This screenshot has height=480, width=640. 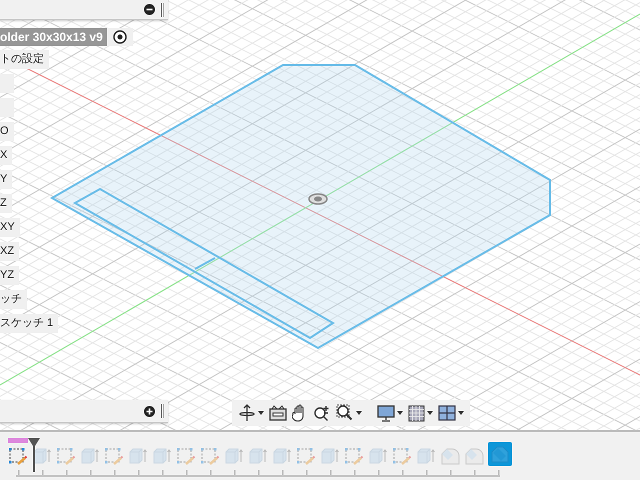 I want to click on sketch-line, so click(x=205, y=263).